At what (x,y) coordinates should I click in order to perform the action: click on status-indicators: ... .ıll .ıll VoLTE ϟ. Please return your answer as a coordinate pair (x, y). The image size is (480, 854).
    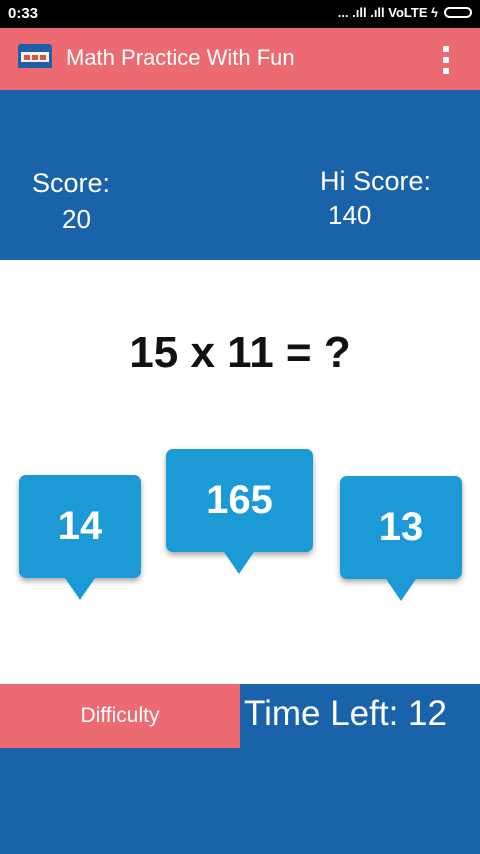
    Looking at the image, I should click on (405, 12).